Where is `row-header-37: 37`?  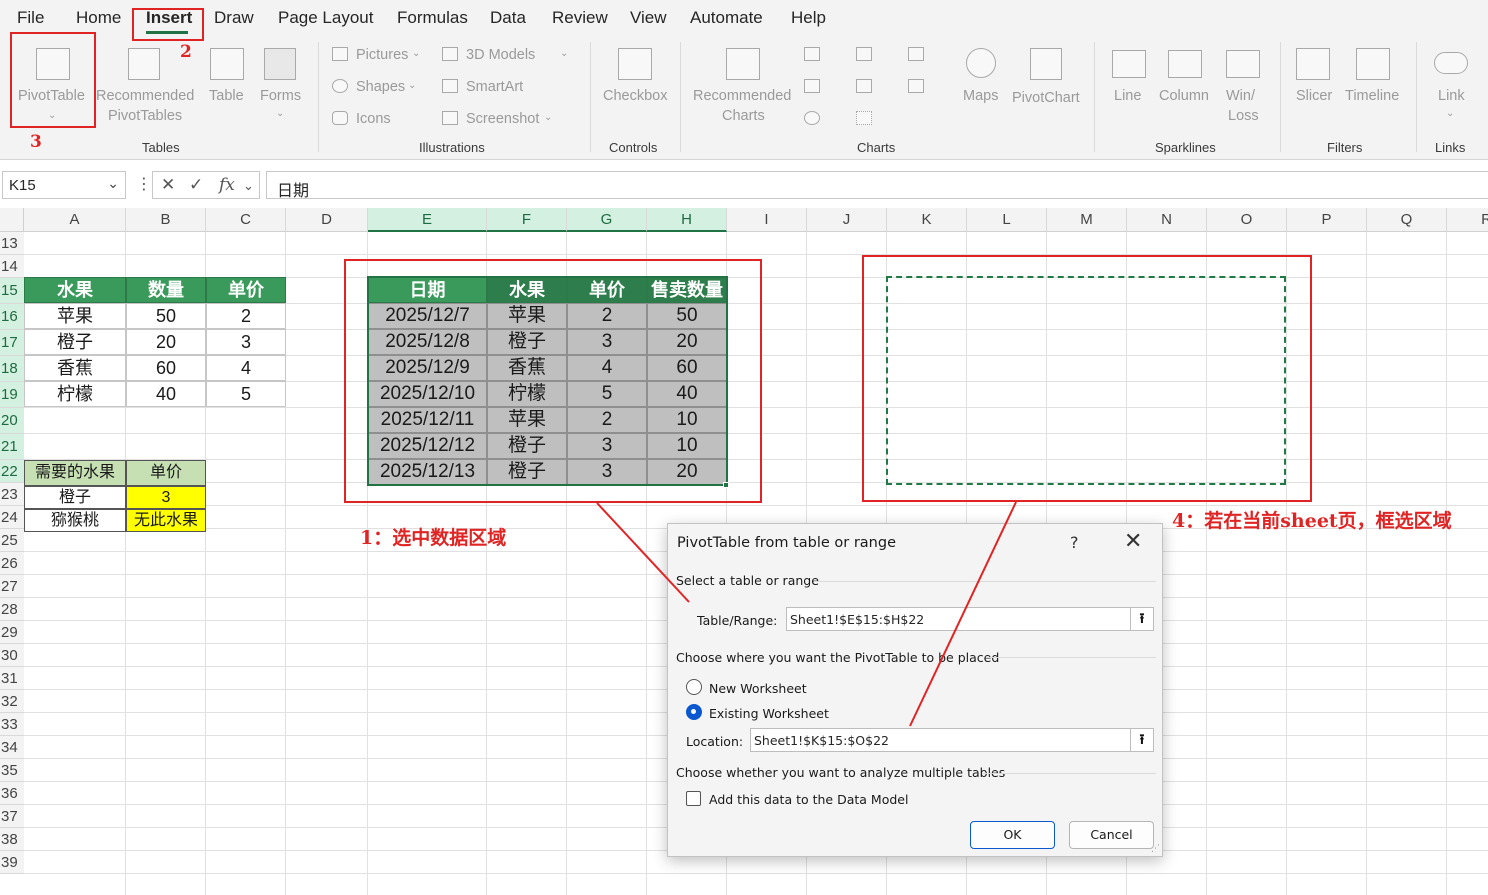
row-header-37: 37 is located at coordinates (12, 816).